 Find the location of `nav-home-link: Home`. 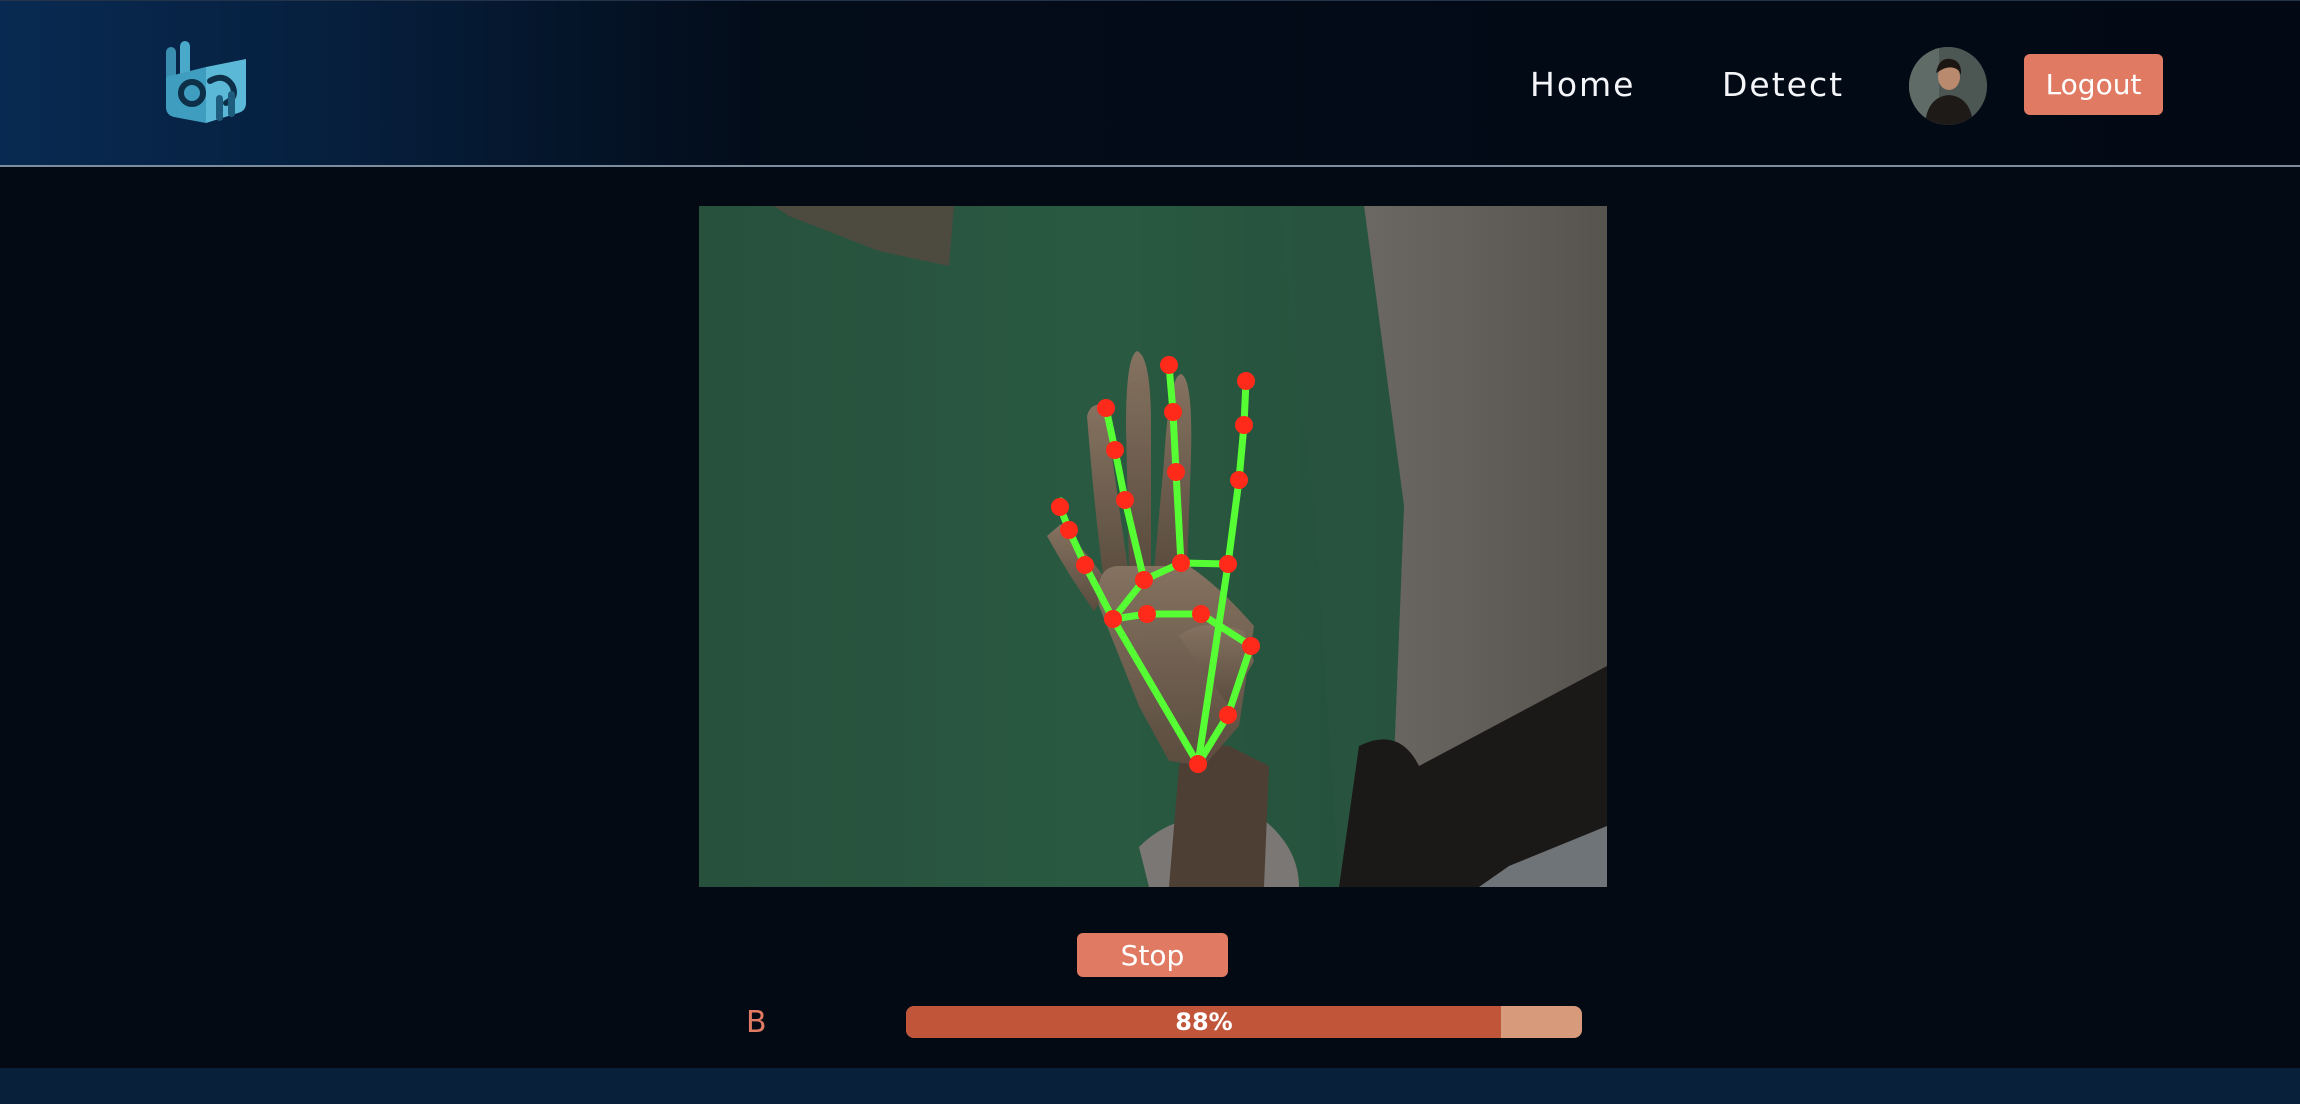

nav-home-link: Home is located at coordinates (1582, 85).